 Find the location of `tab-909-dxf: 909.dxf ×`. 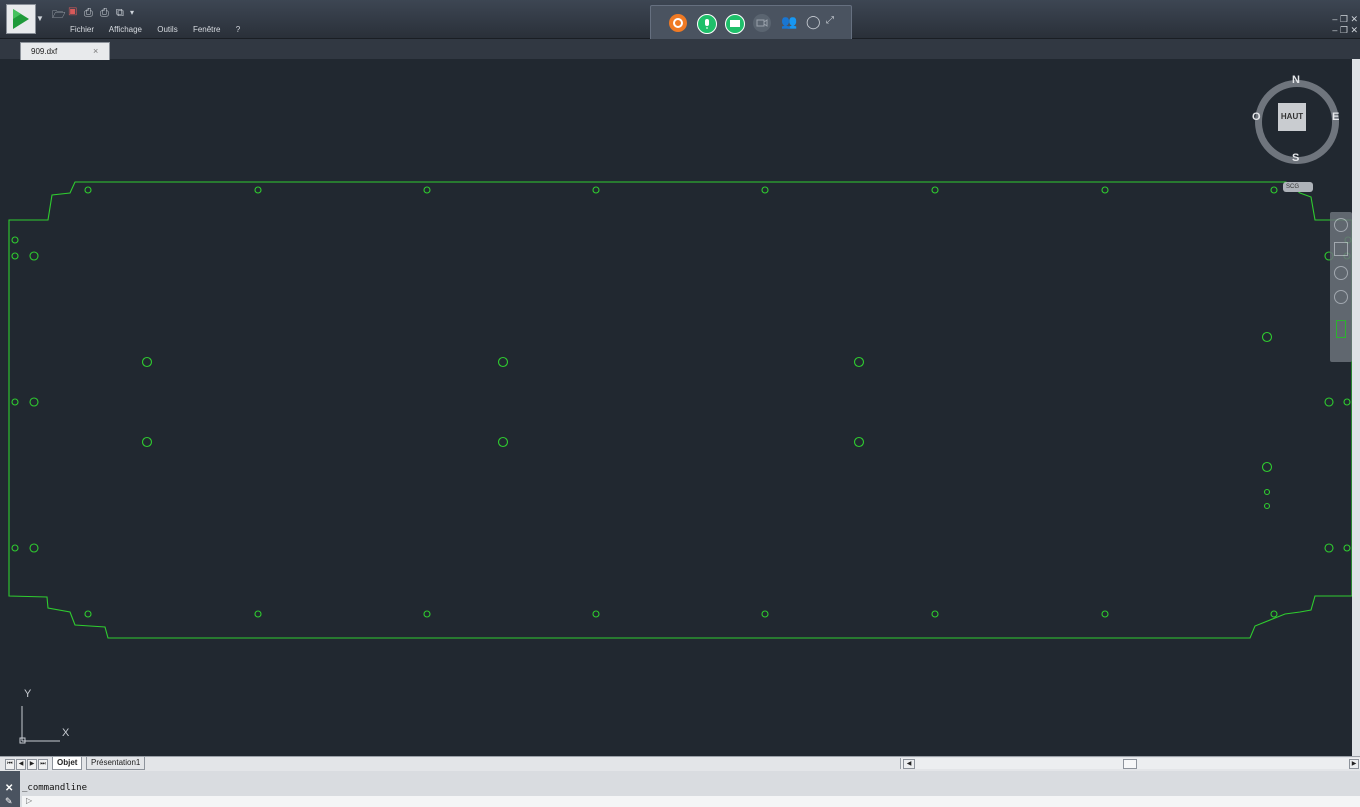

tab-909-dxf: 909.dxf × is located at coordinates (65, 51).